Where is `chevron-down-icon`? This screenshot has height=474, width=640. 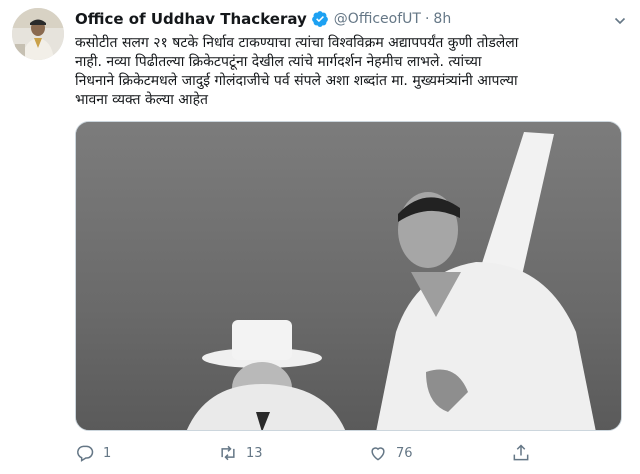 chevron-down-icon is located at coordinates (620, 18).